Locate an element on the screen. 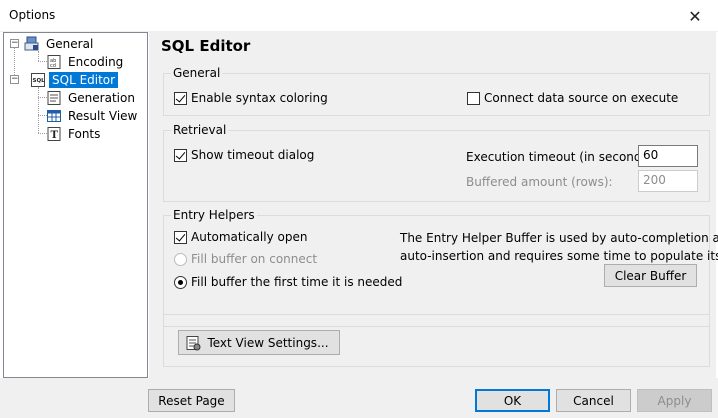 The height and width of the screenshot is (418, 718). auto-open-checkbox: Automatically open is located at coordinates (240, 237).